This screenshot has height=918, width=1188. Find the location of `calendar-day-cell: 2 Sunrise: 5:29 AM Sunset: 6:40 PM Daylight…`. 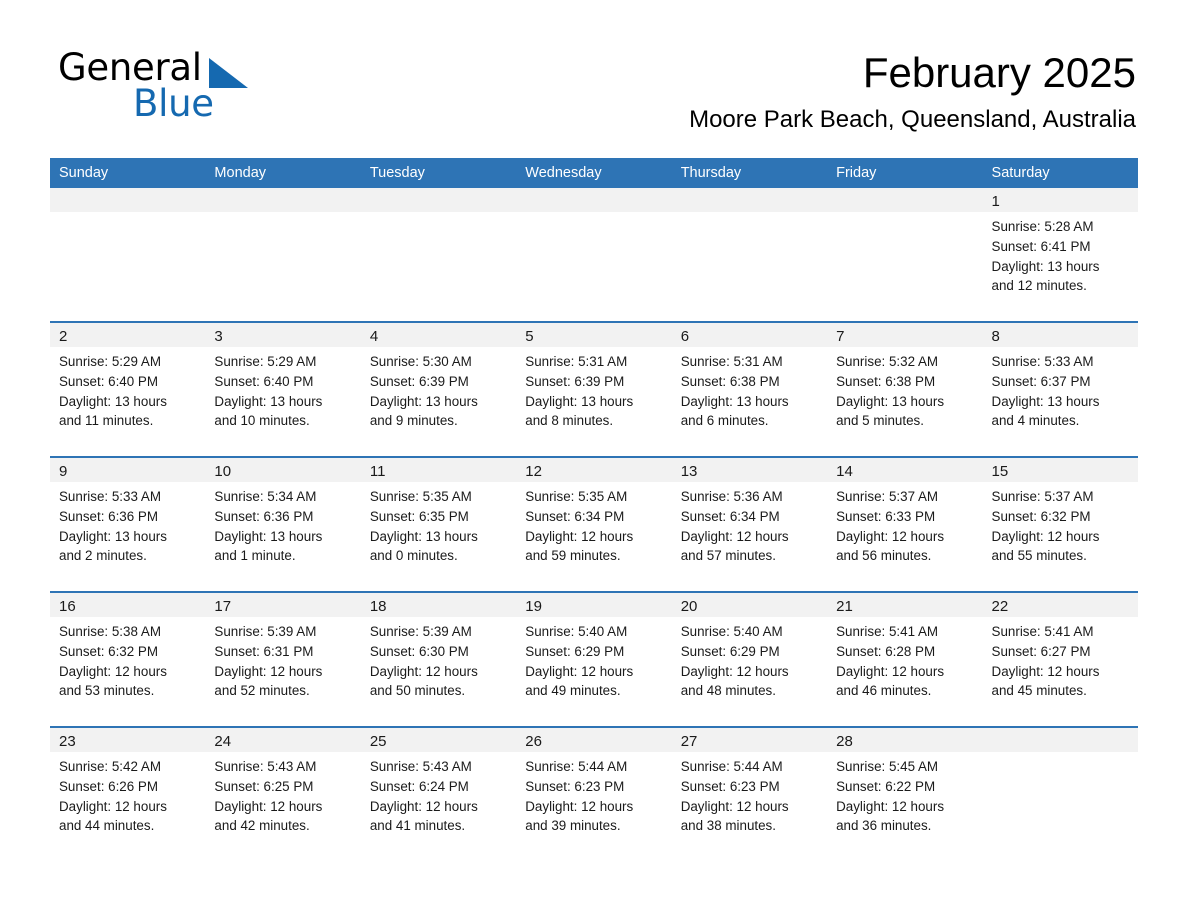

calendar-day-cell: 2 Sunrise: 5:29 AM Sunset: 6:40 PM Daylight… is located at coordinates (128, 389).